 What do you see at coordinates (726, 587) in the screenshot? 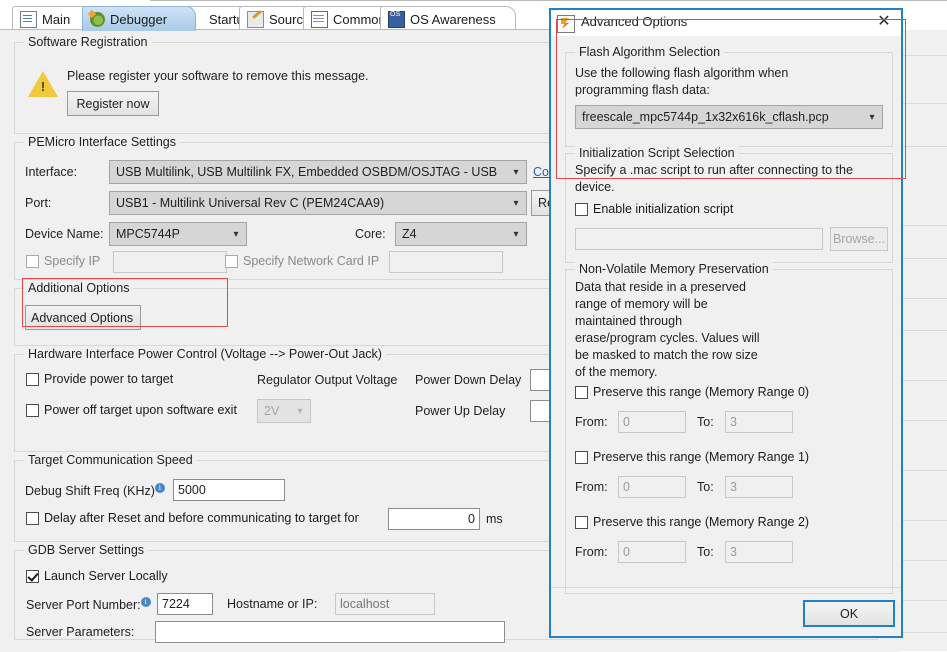
I see `dialog-separator` at bounding box center [726, 587].